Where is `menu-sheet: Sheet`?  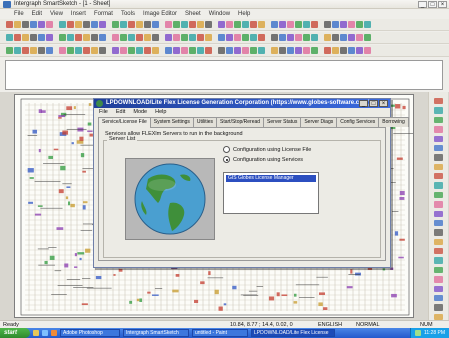
menu-sheet: Sheet is located at coordinates (193, 14).